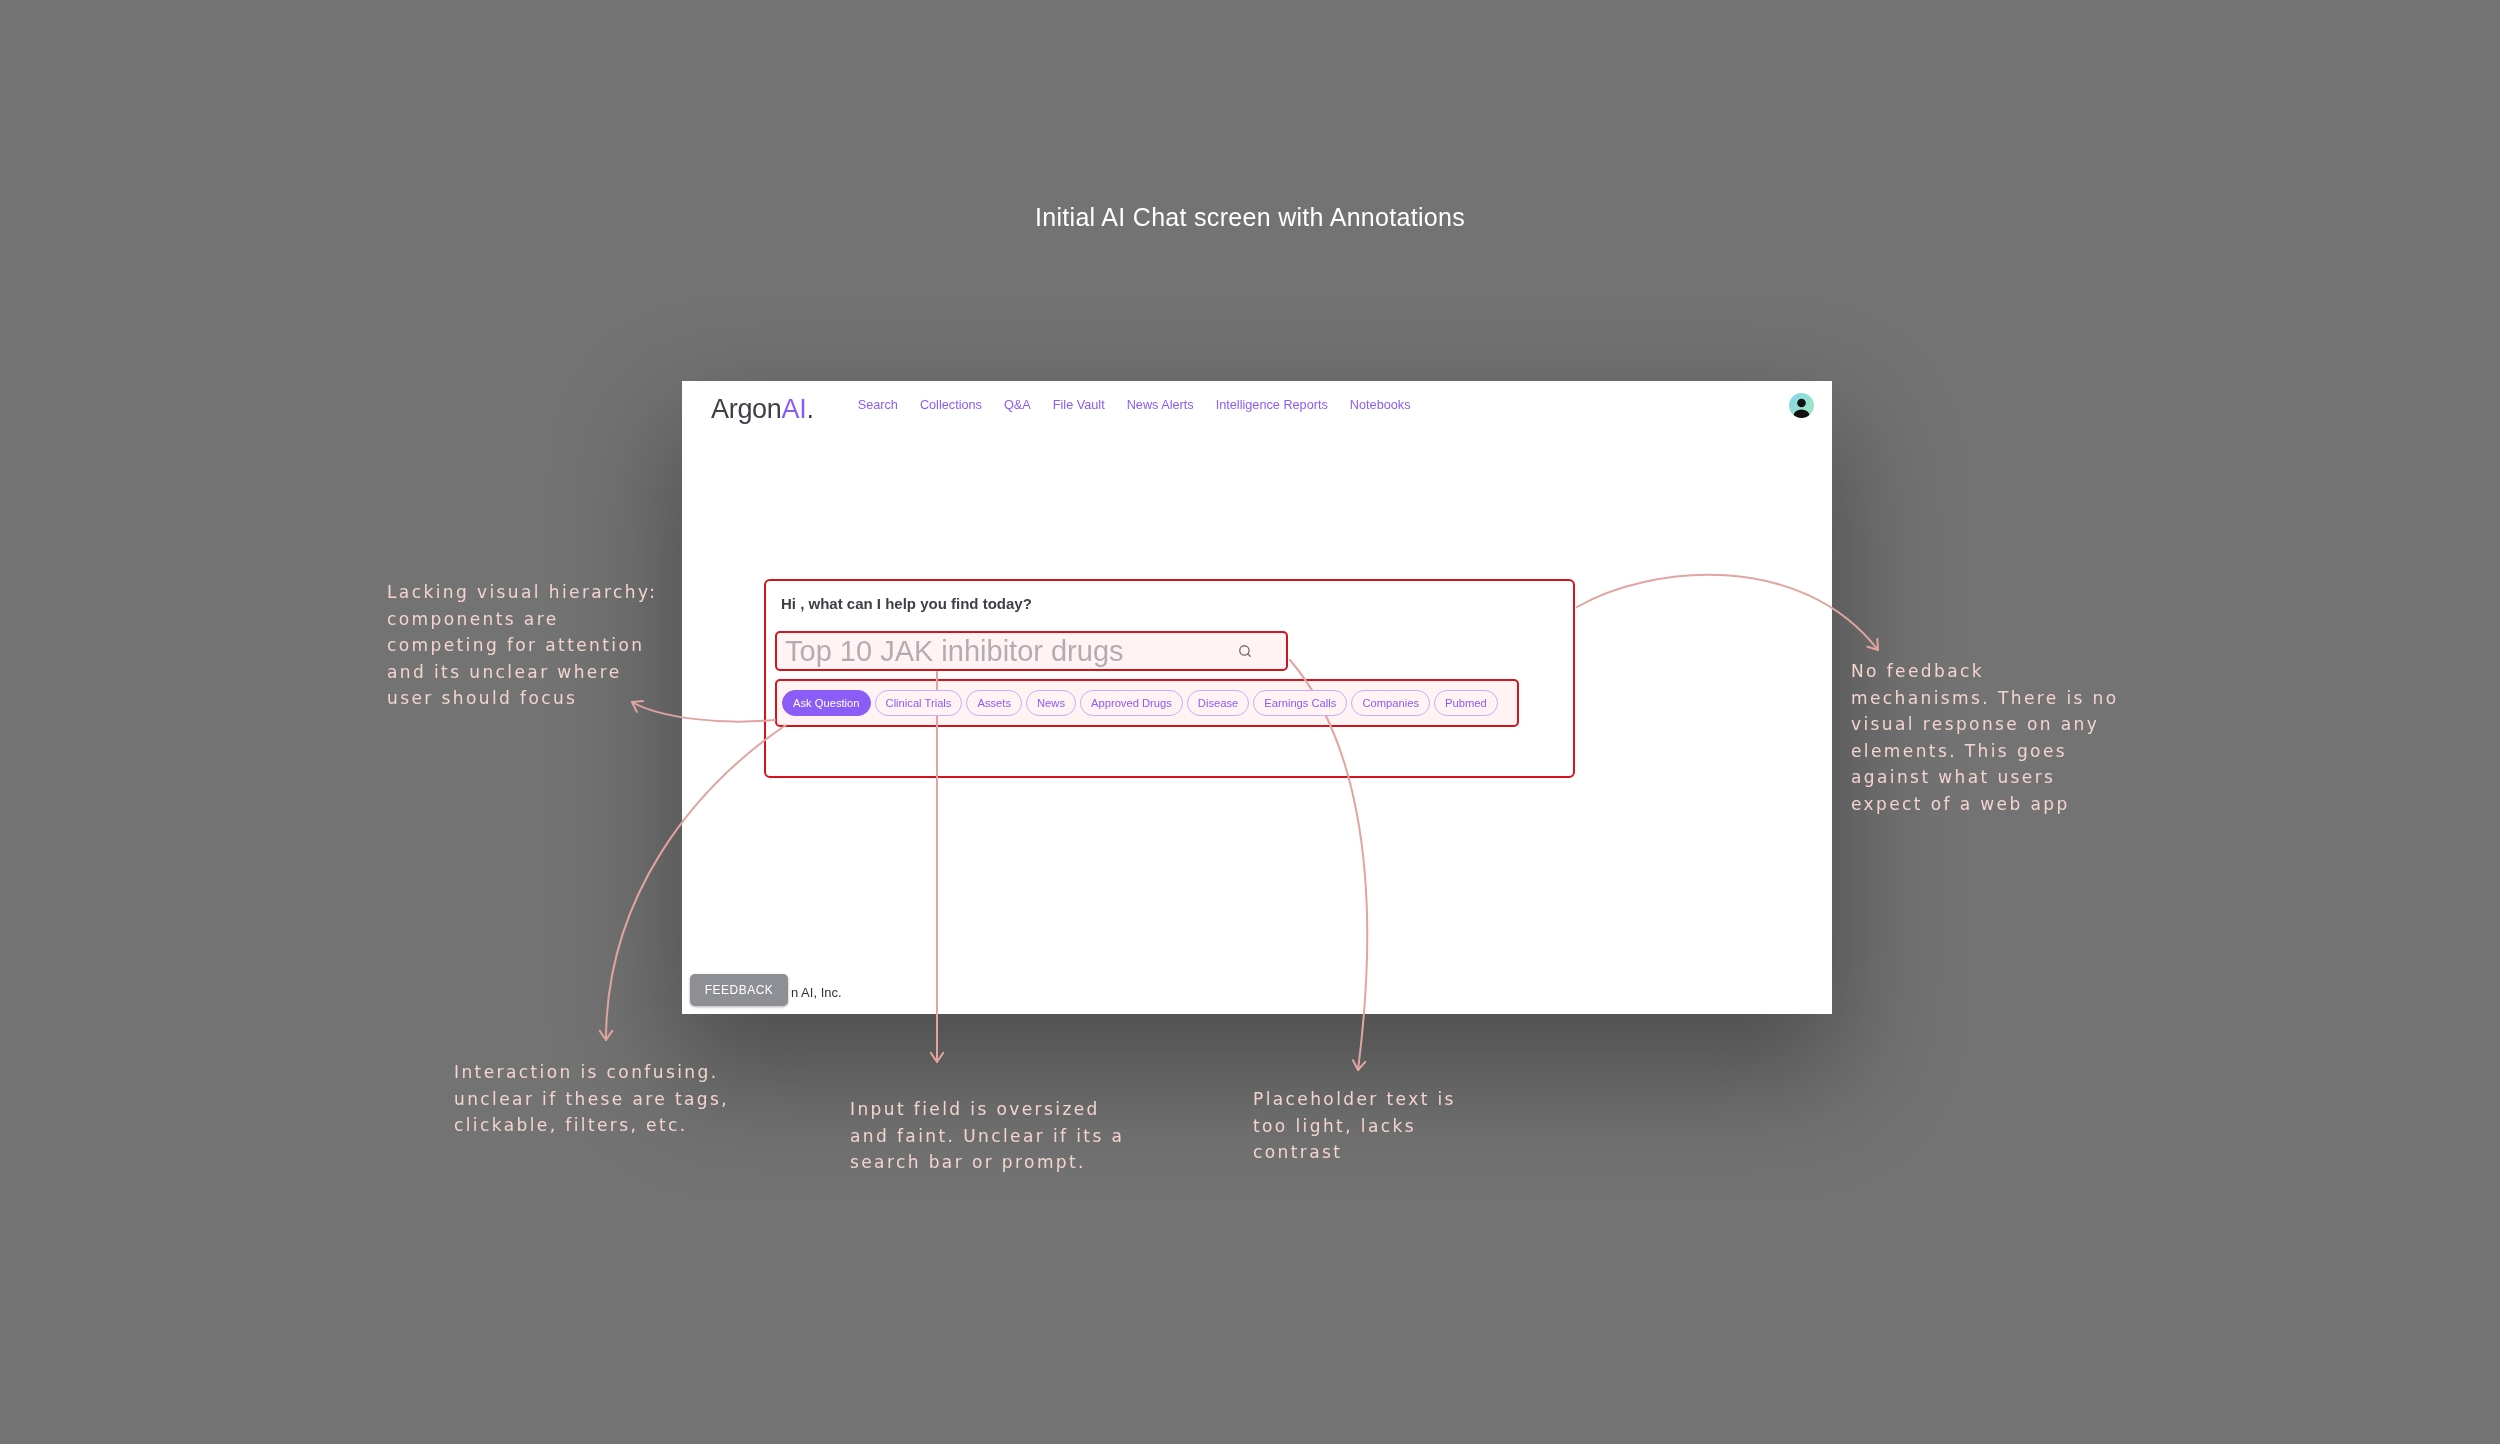 The image size is (2500, 1444). Describe the element at coordinates (522, 646) in the screenshot. I see `annotation-note: Lacking visual hierarchy: components are competing for attention and its unclear where user should focus` at that location.